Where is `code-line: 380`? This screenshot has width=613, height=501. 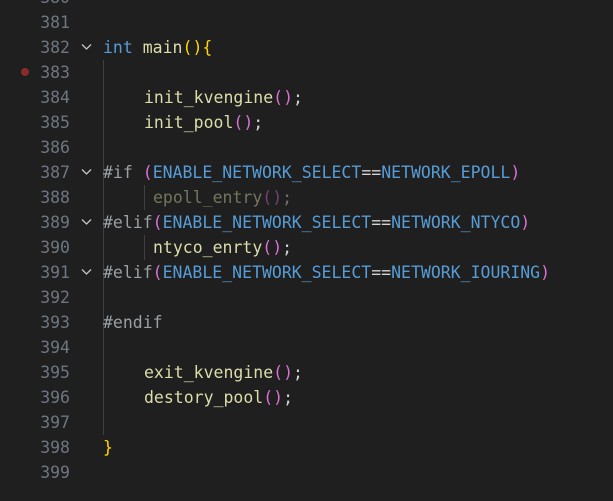
code-line: 380 is located at coordinates (306, 5).